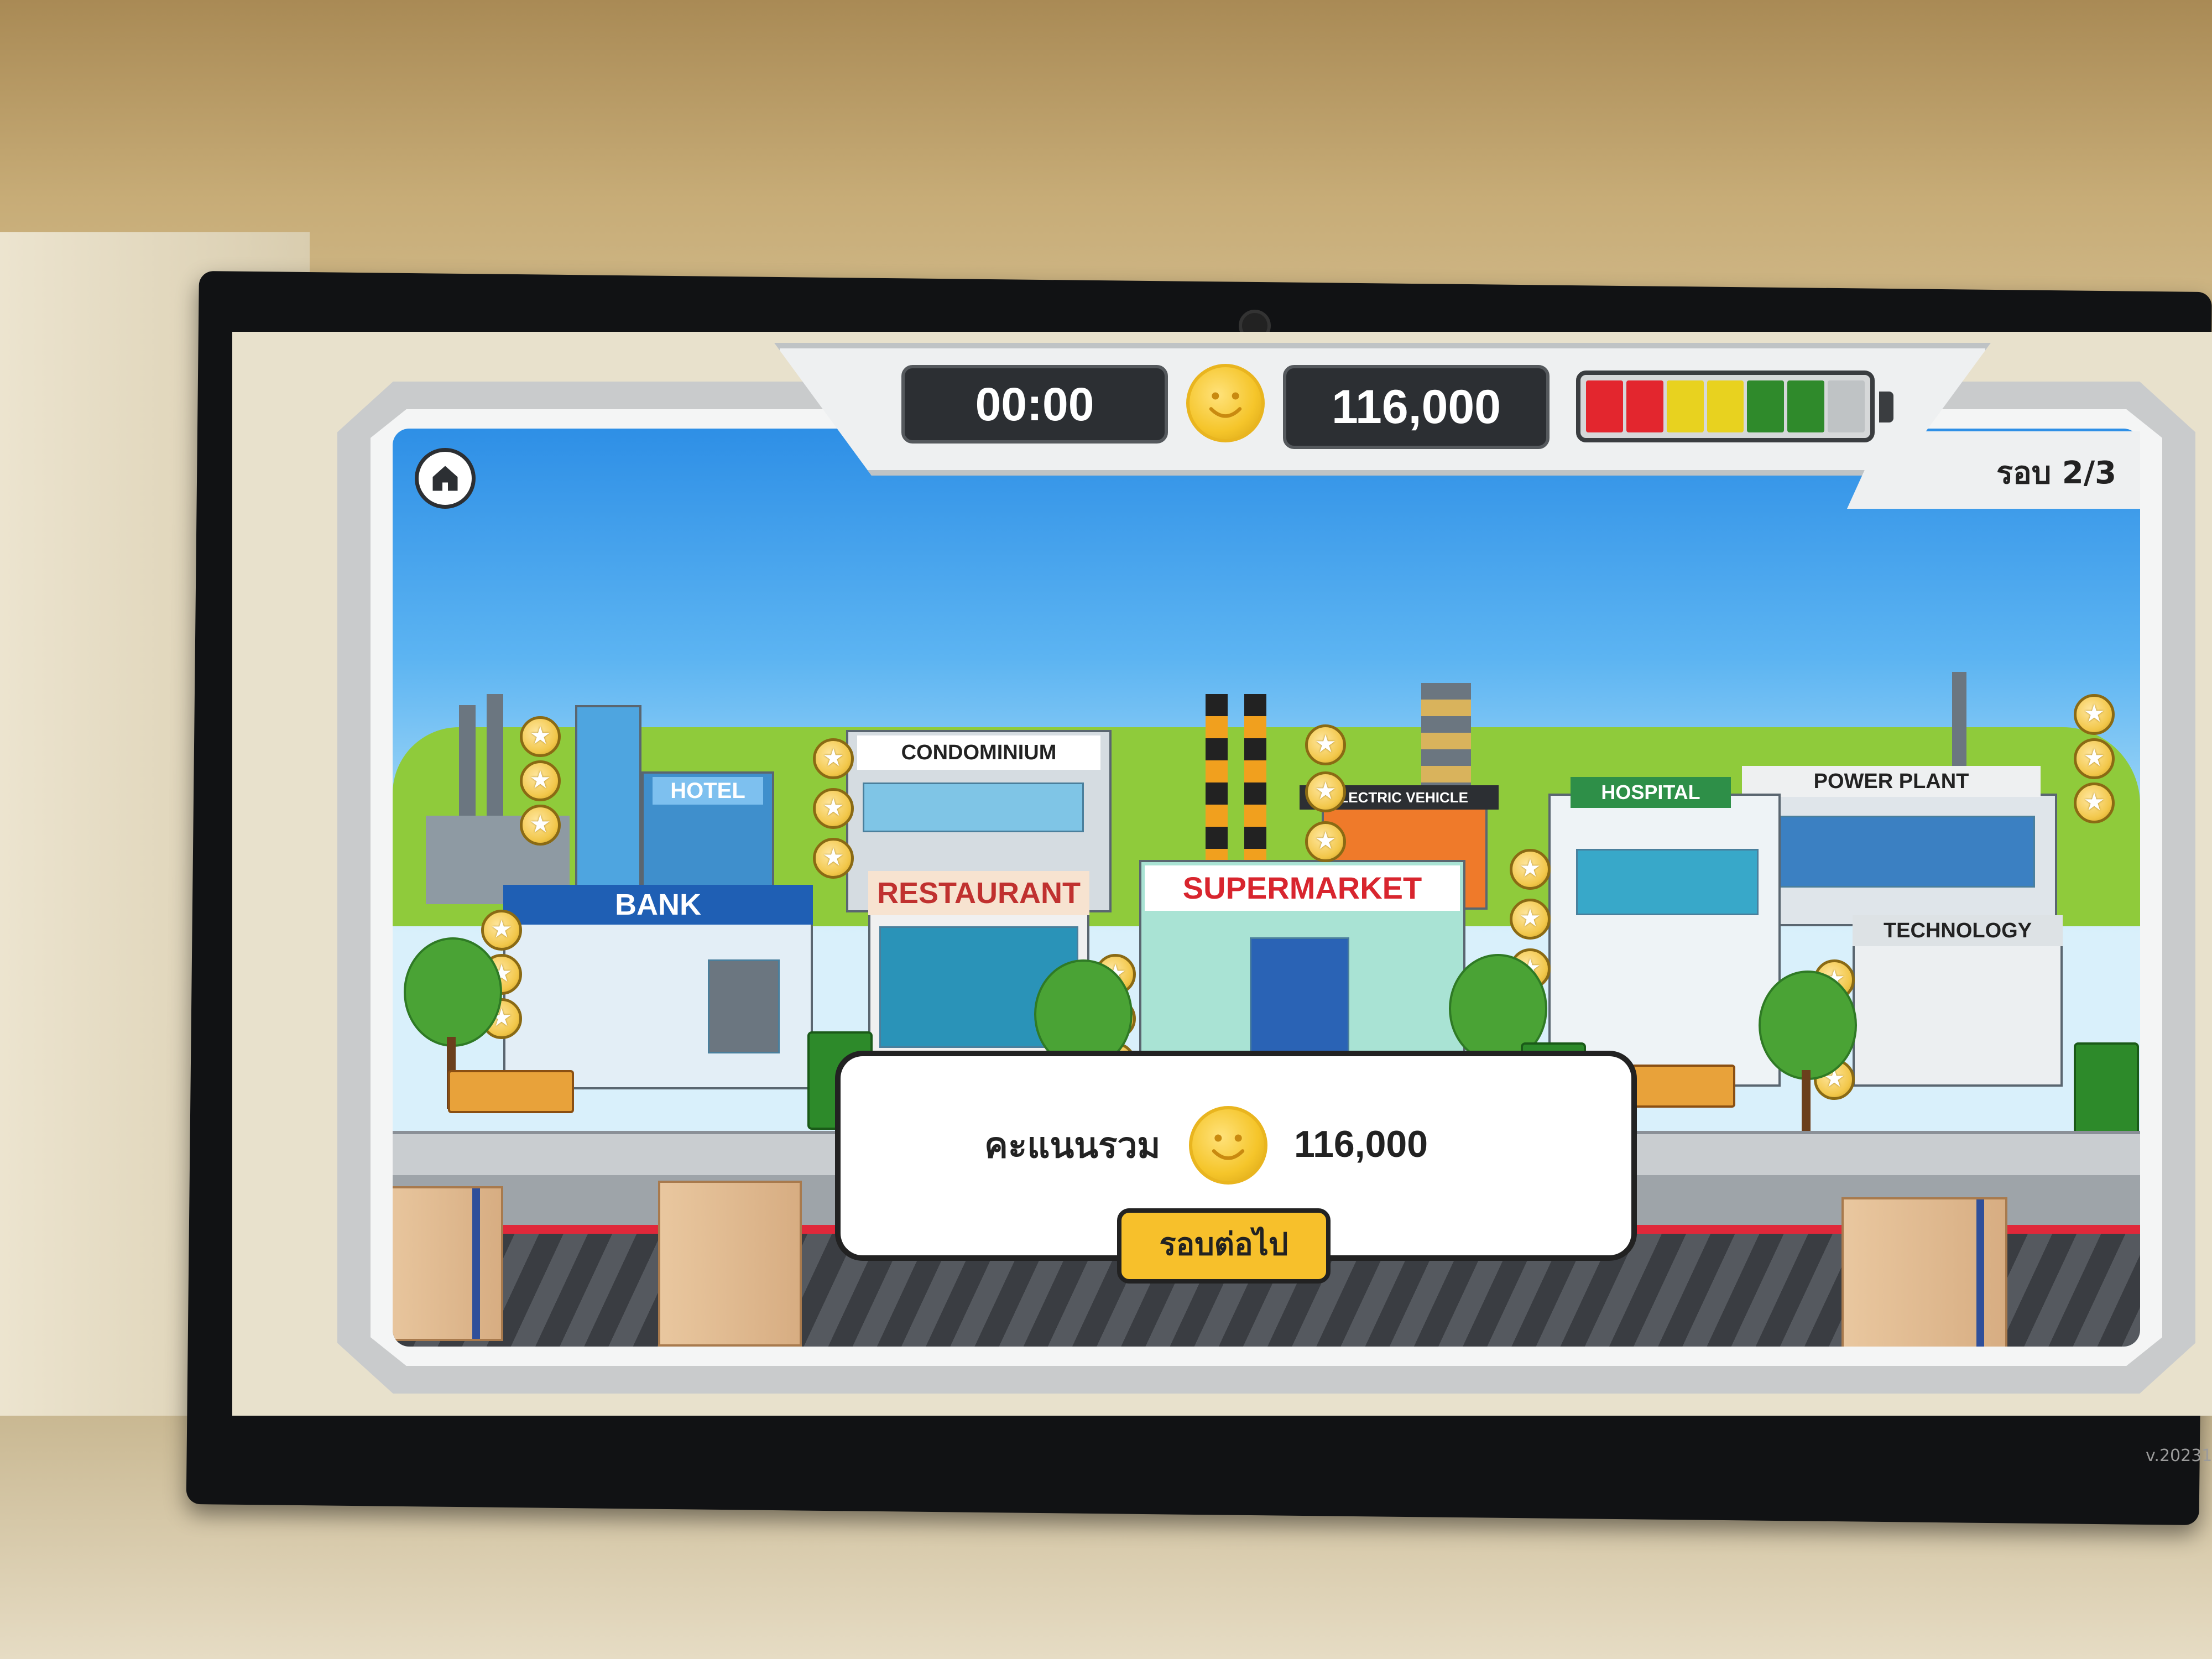 The height and width of the screenshot is (1659, 2212). What do you see at coordinates (1807, 1101) in the screenshot?
I see `tree-trunk` at bounding box center [1807, 1101].